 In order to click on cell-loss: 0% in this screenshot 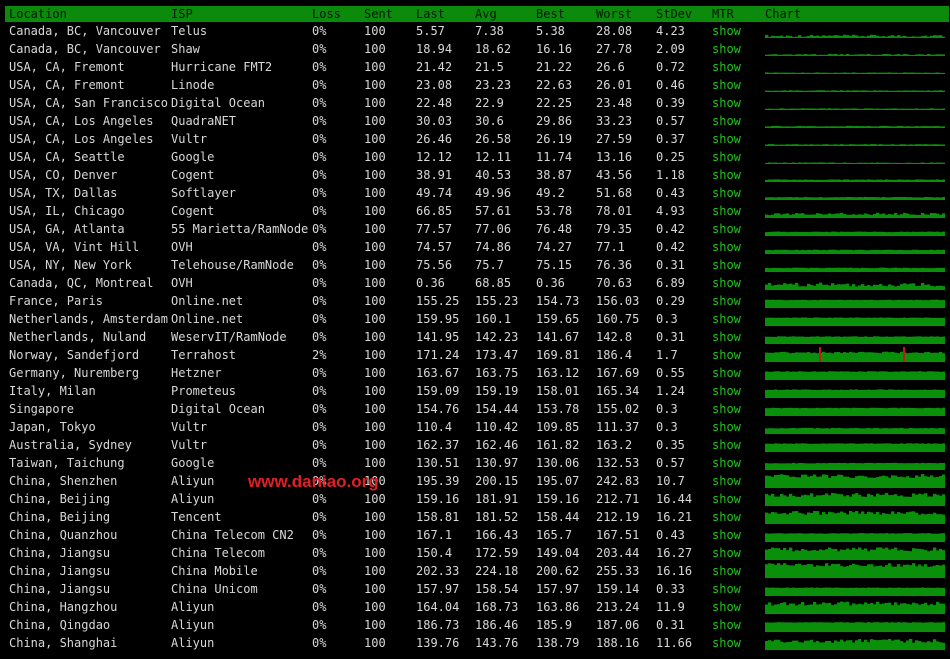, I will do `click(319, 607)`.